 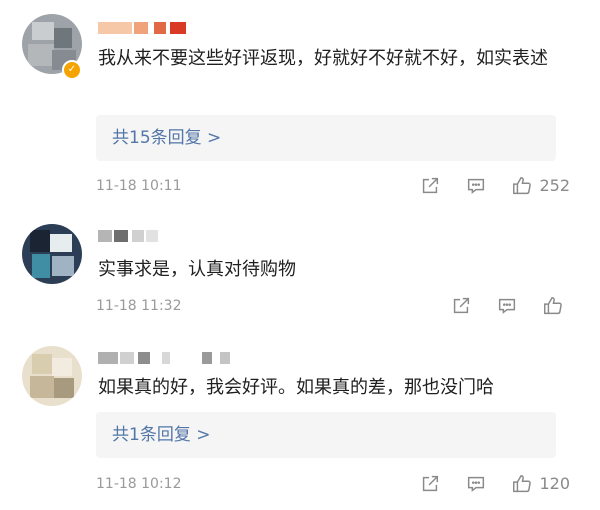 I want to click on timestamp: 11-18 10:12, so click(x=139, y=484).